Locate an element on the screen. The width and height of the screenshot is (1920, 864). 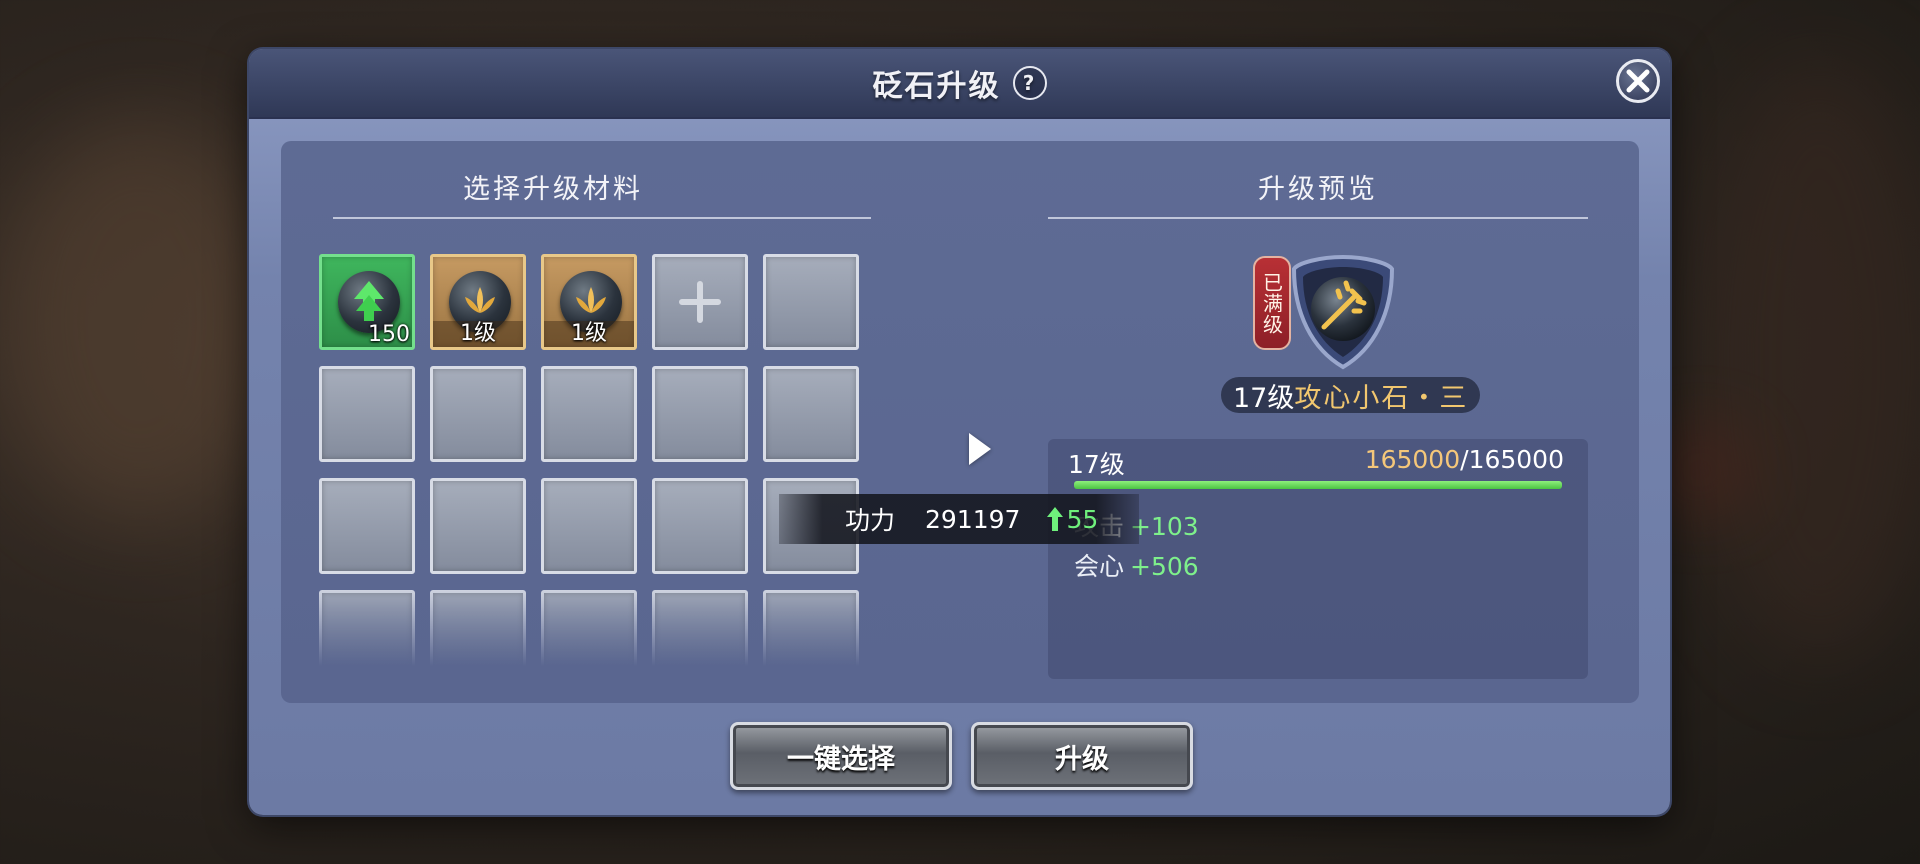
add-material-slot is located at coordinates (700, 302).